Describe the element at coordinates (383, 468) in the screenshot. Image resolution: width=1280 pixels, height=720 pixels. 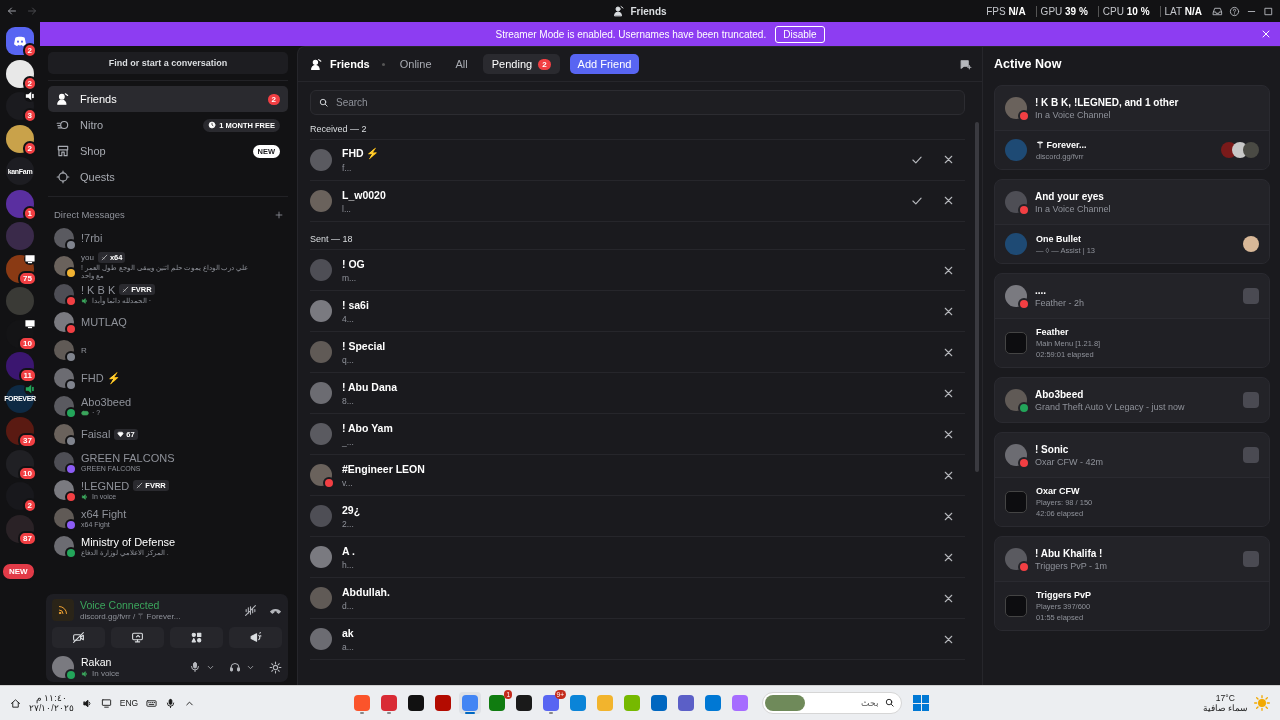
I see `request-name: #Engineer LEON` at that location.